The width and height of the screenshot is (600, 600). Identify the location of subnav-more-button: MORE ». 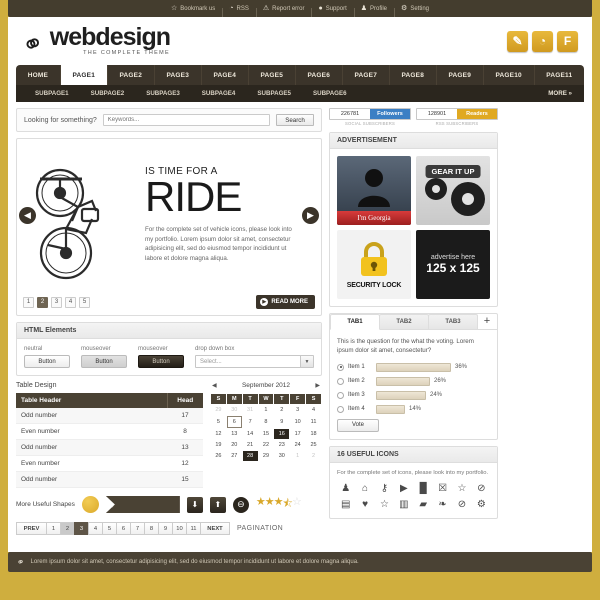
(562, 93).